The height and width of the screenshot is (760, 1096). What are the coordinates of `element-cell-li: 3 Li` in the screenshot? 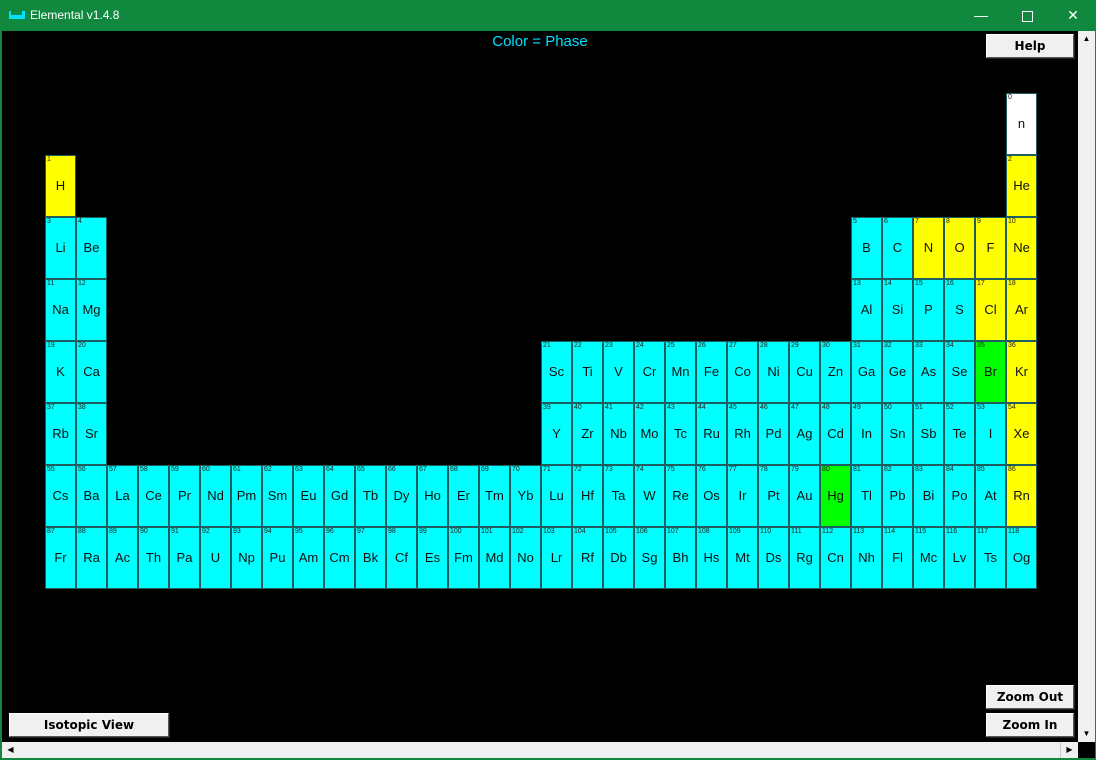 It's located at (60, 248).